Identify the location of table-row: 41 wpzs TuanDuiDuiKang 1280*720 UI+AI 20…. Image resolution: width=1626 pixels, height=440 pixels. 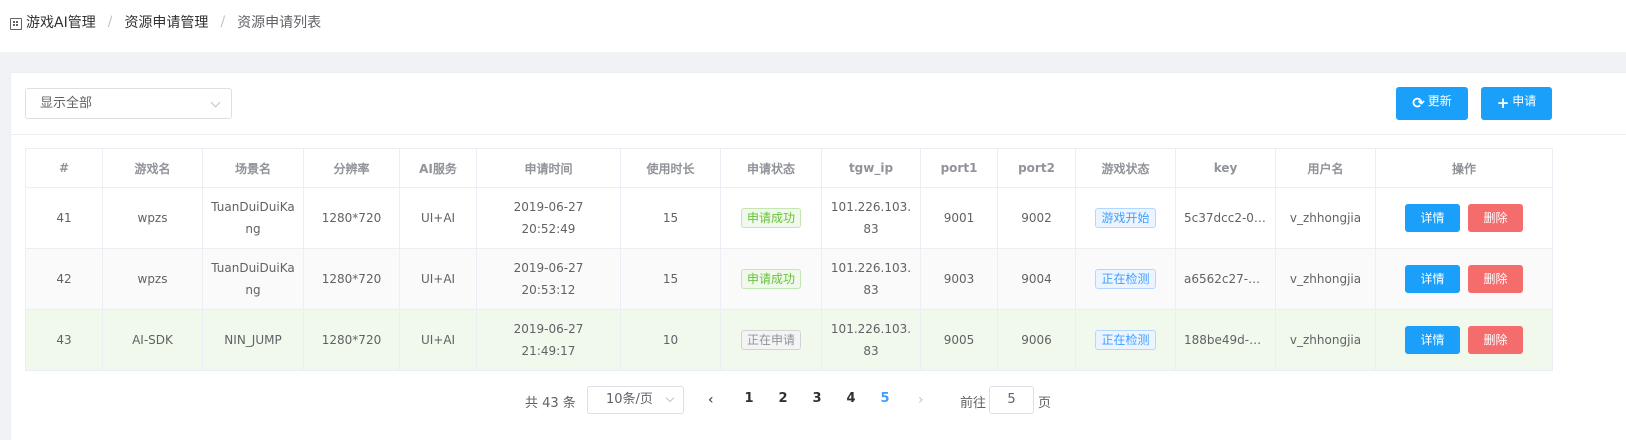
(789, 218).